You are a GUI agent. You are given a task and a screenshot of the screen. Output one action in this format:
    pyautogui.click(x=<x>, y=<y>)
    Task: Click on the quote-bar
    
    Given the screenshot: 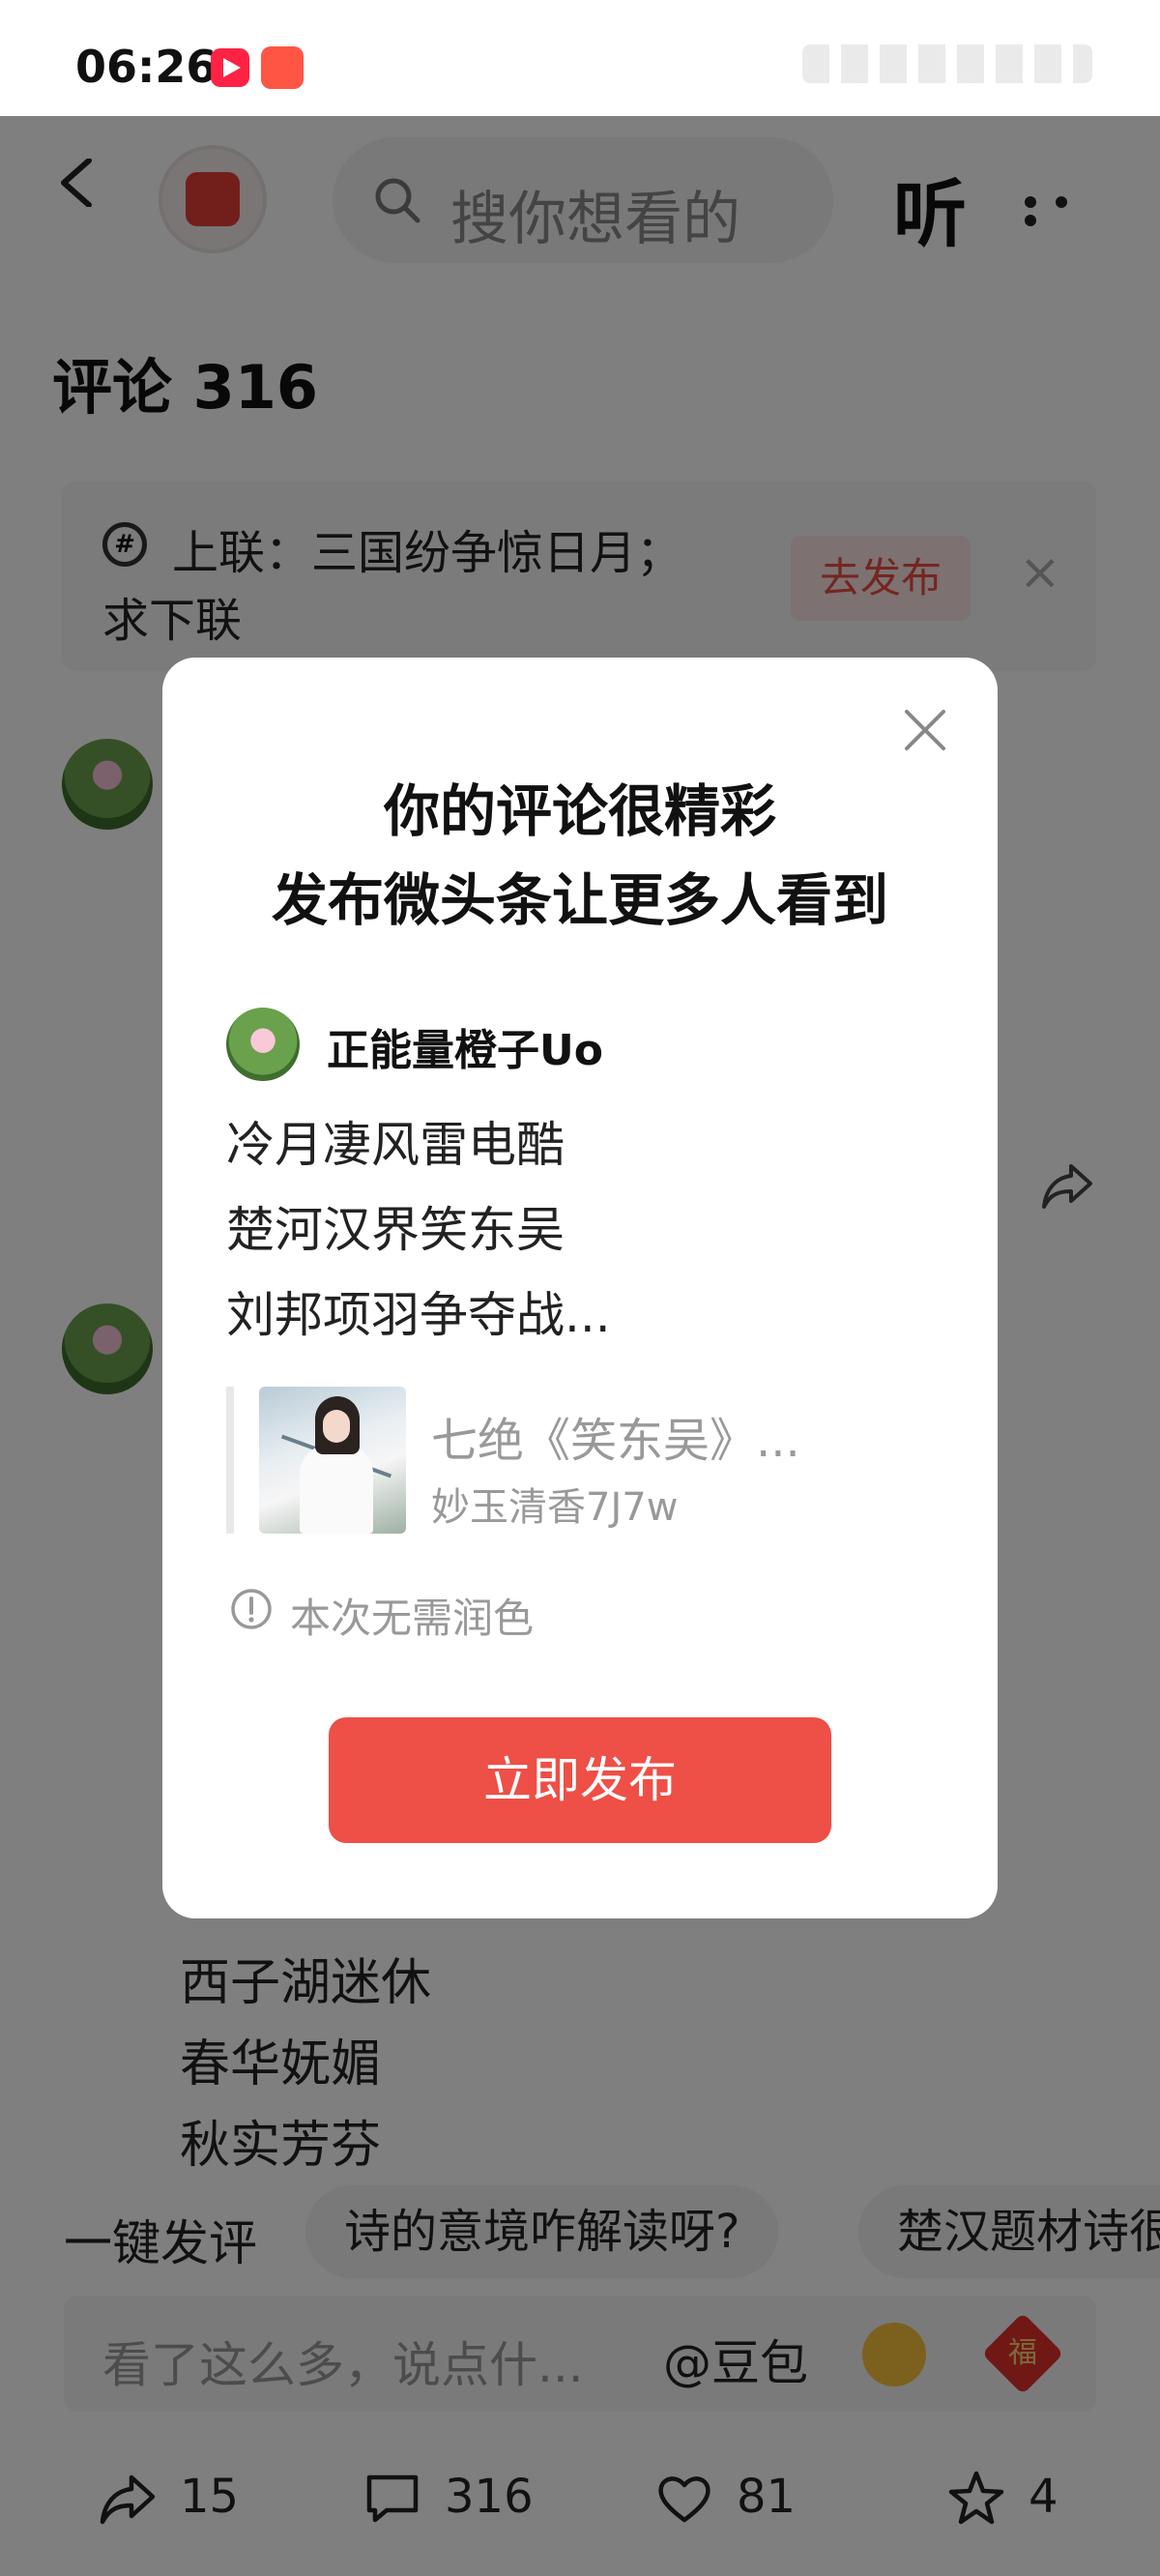 What is the action you would take?
    pyautogui.click(x=230, y=1460)
    